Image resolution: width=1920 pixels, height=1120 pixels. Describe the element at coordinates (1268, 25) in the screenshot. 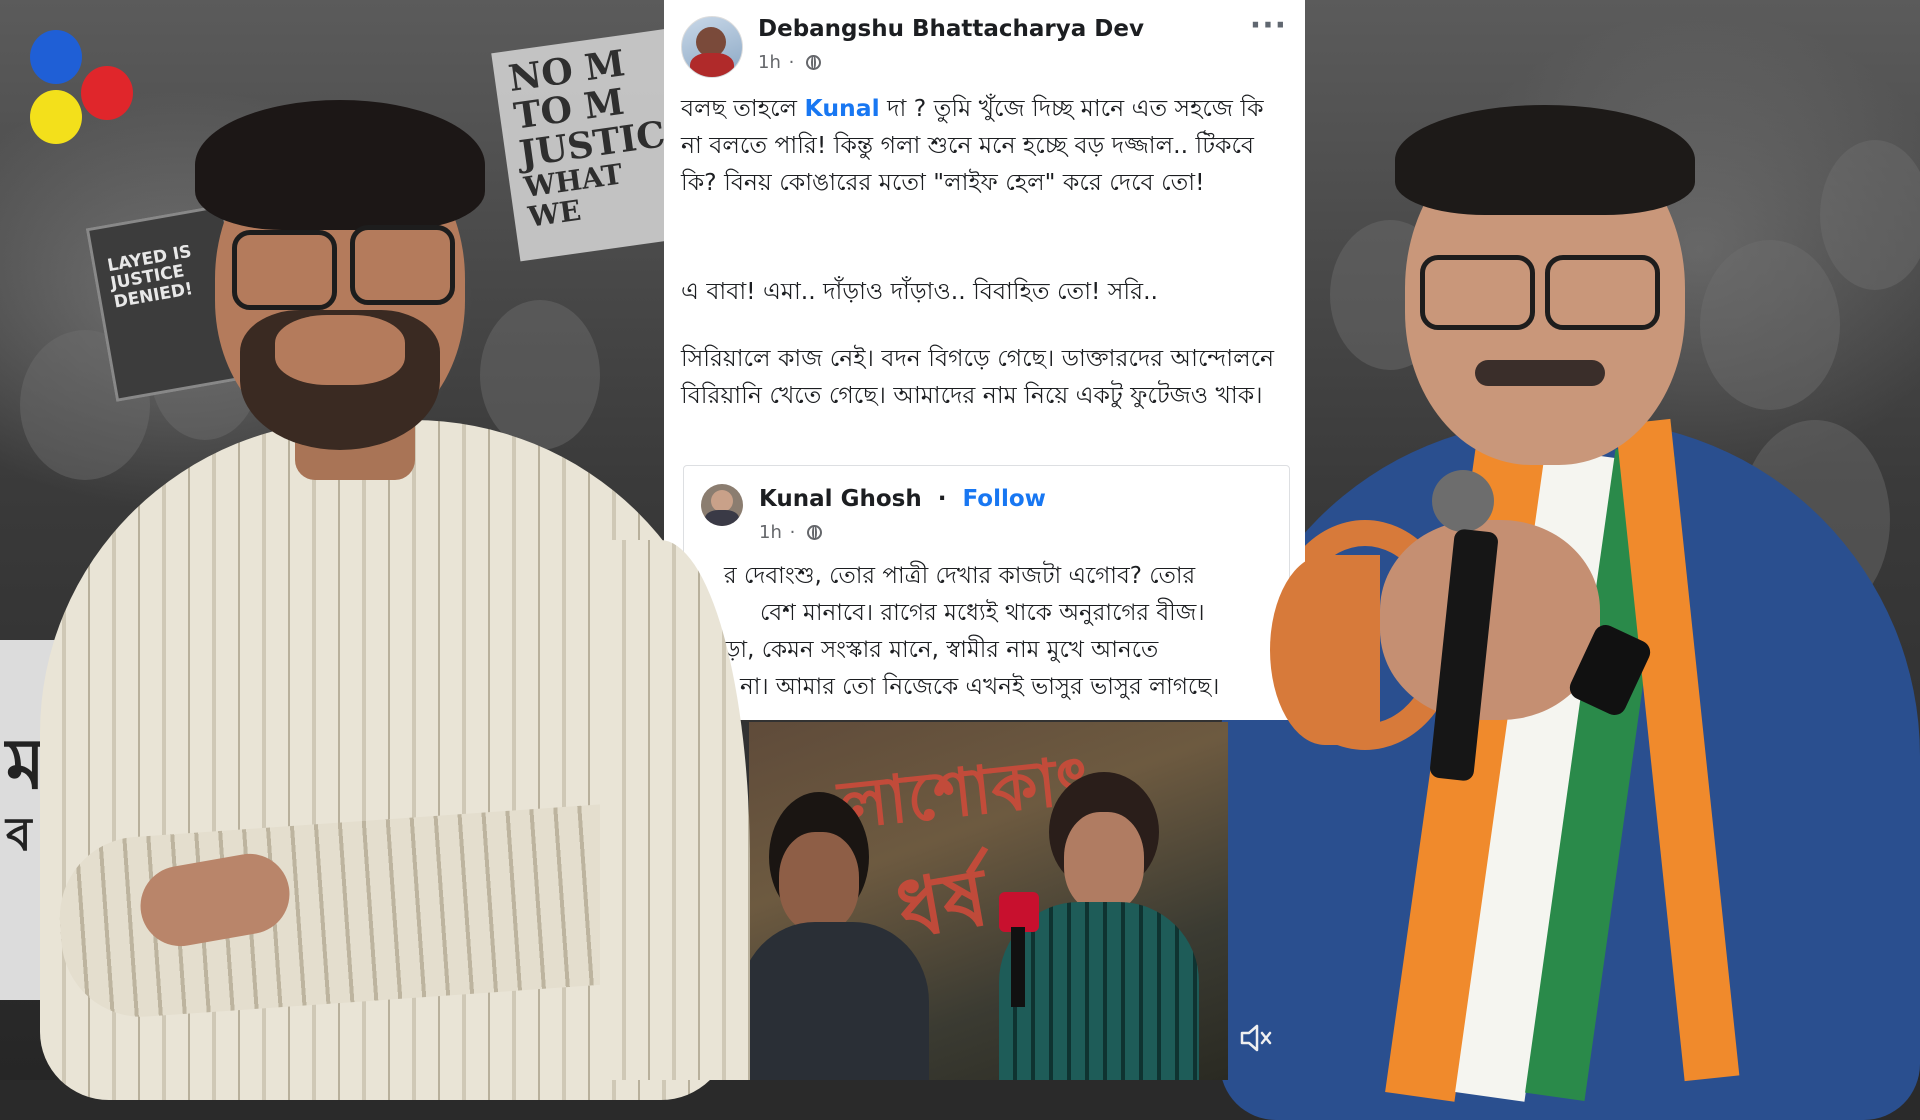

I see `more-options-button: ···` at that location.